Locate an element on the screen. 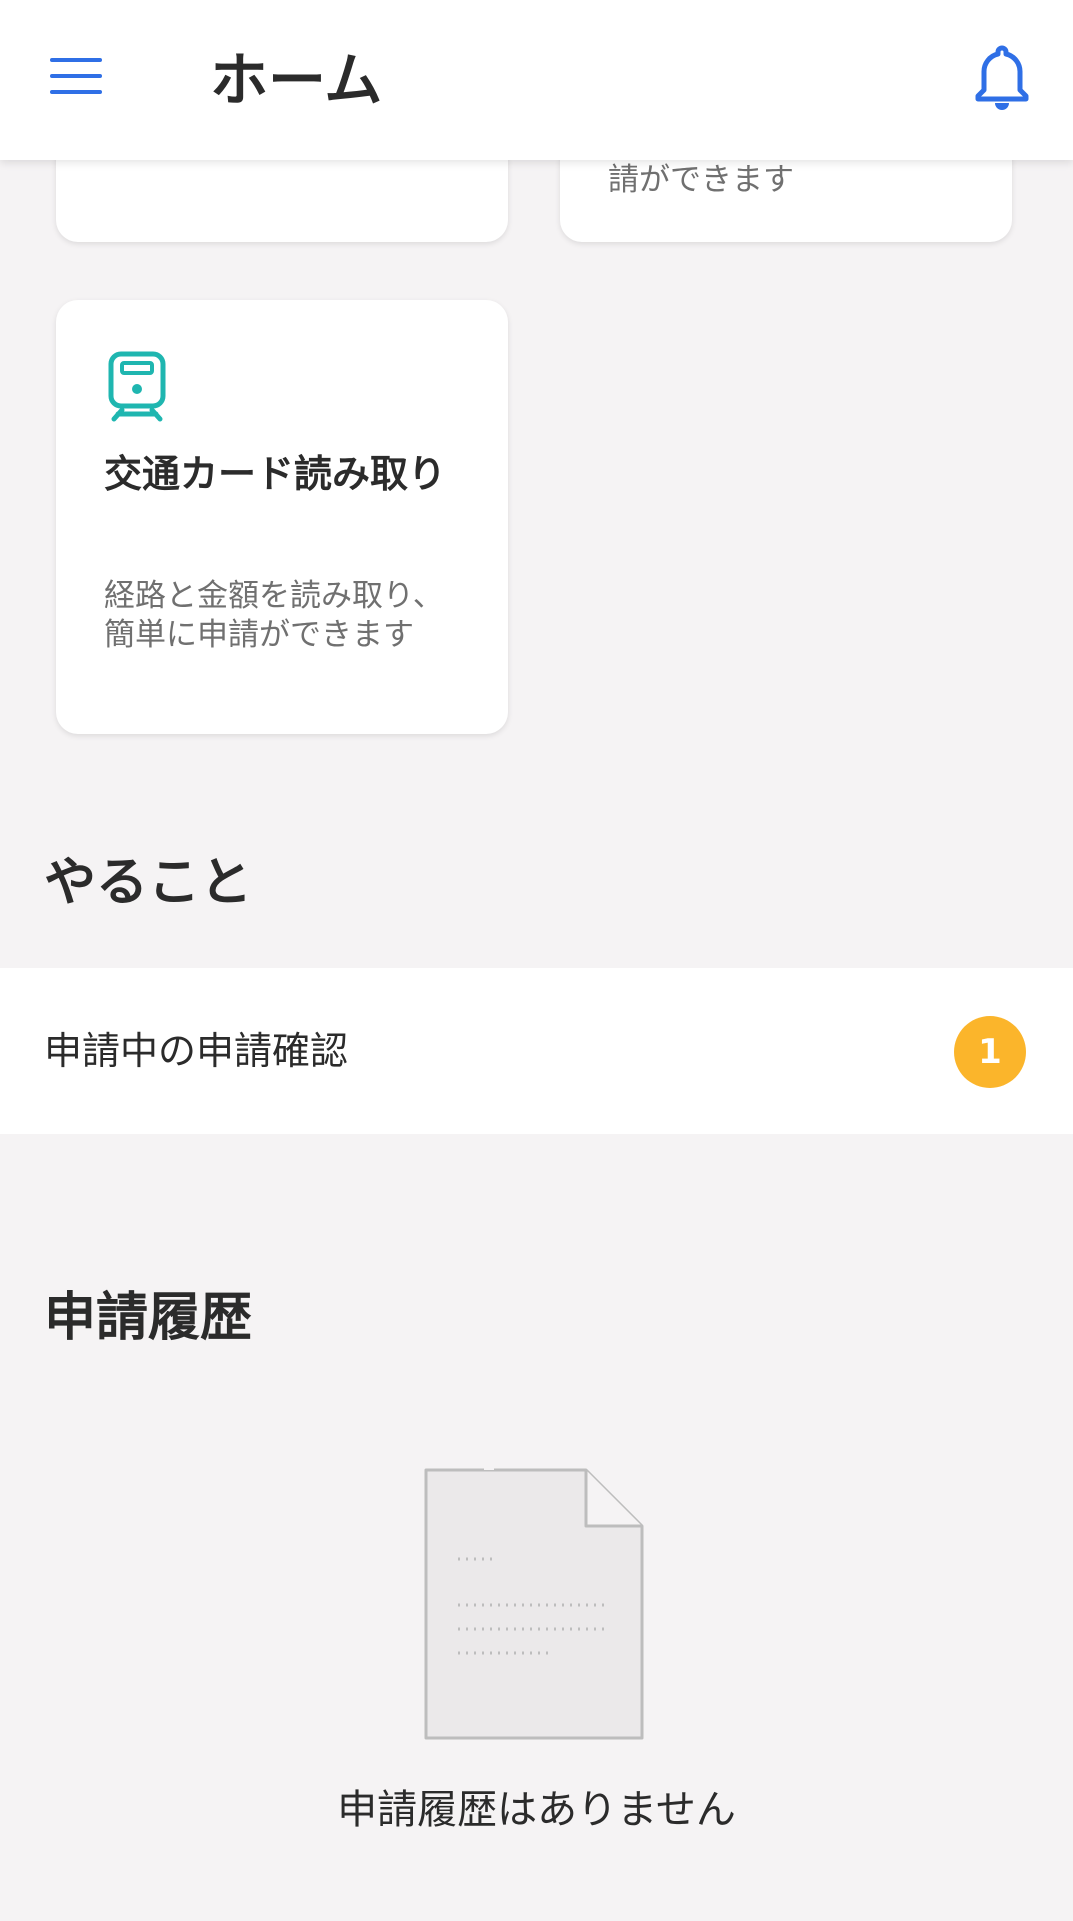  todo-item-pending-requests: 申請中の申請確認 1 is located at coordinates (536, 1051).